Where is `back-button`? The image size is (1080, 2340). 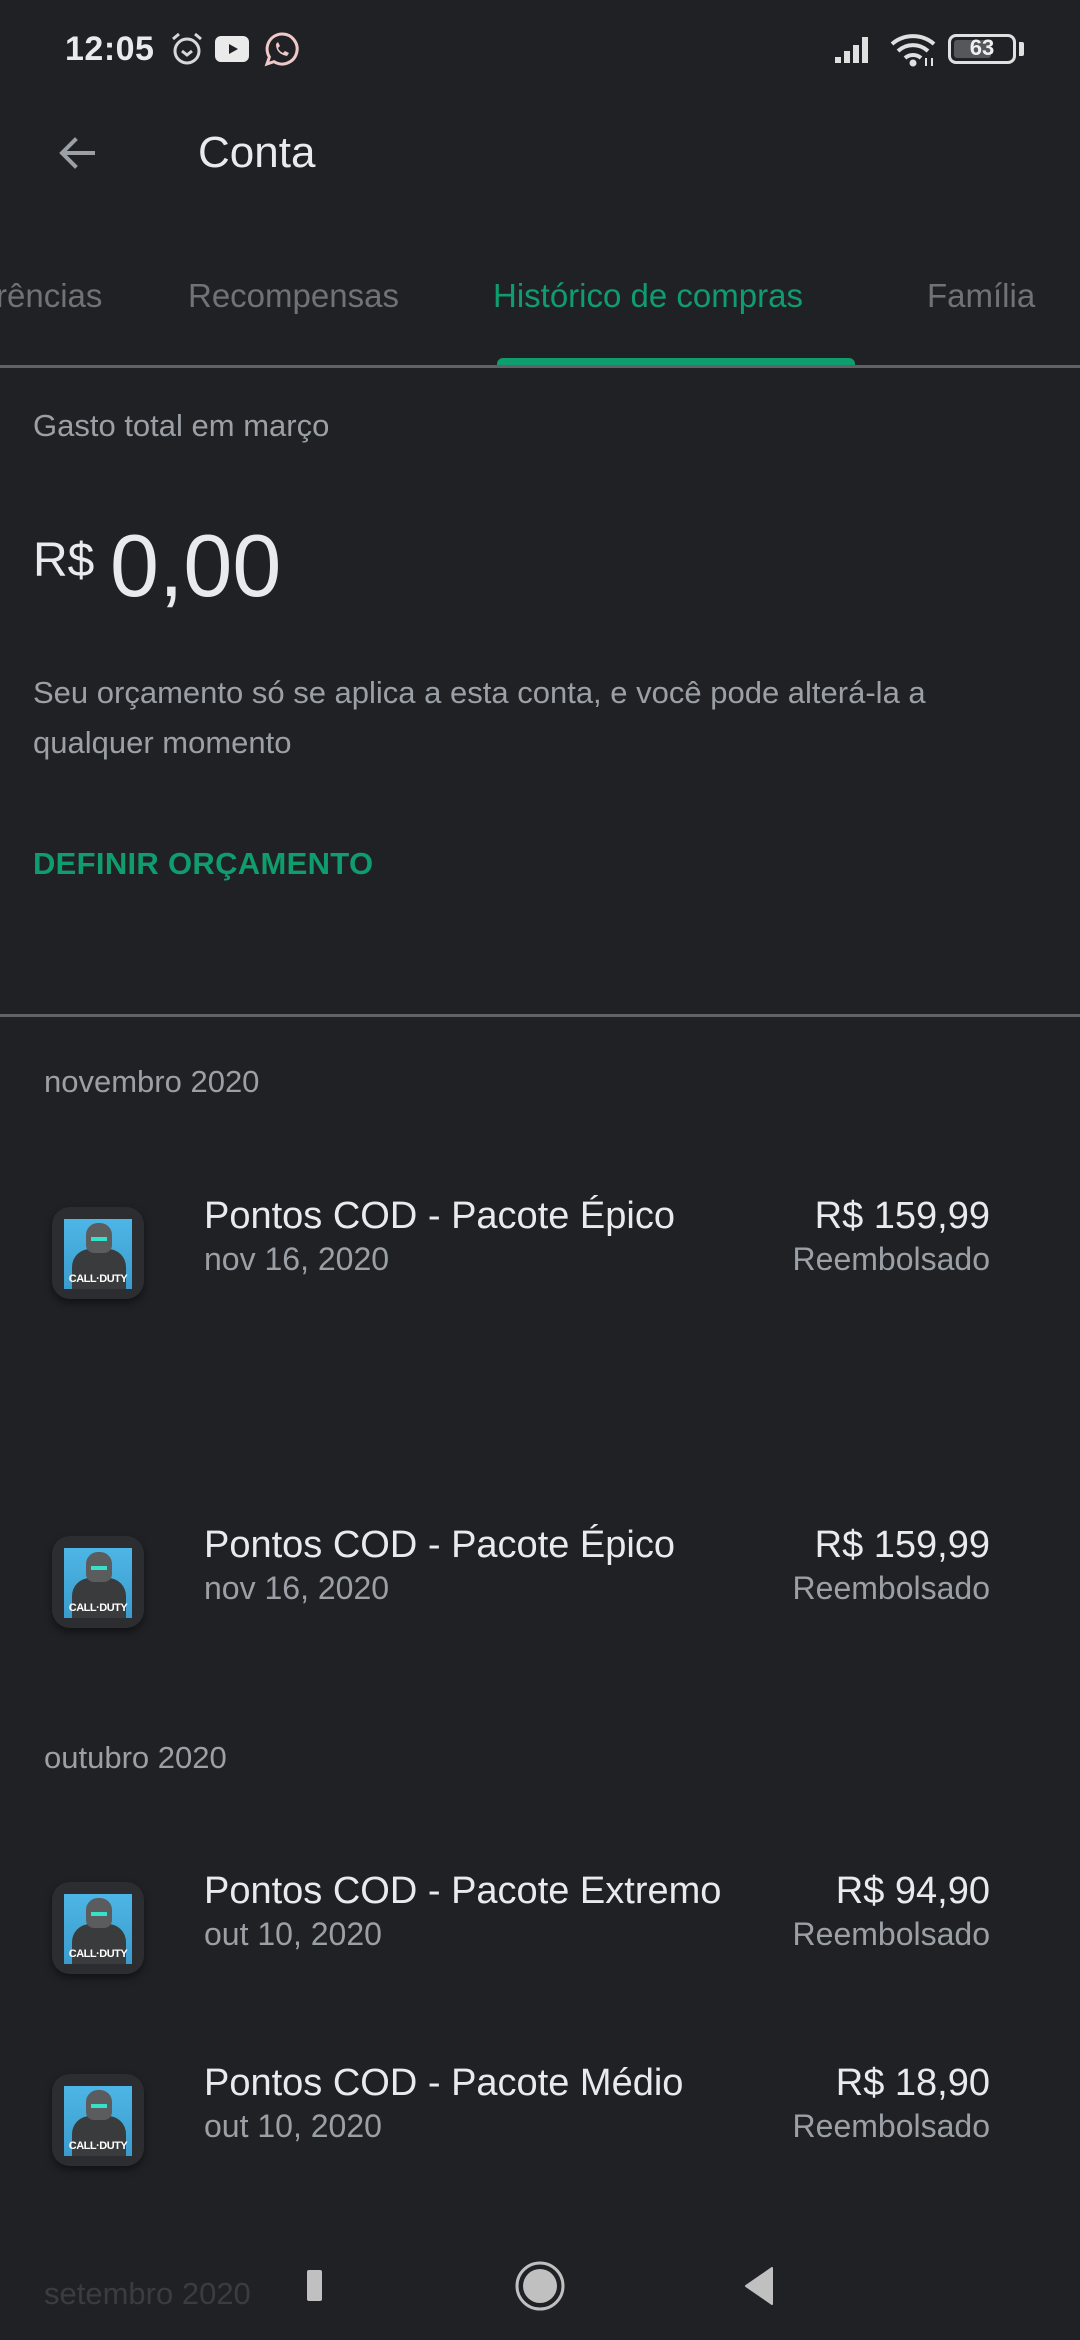
back-button is located at coordinates (77, 155).